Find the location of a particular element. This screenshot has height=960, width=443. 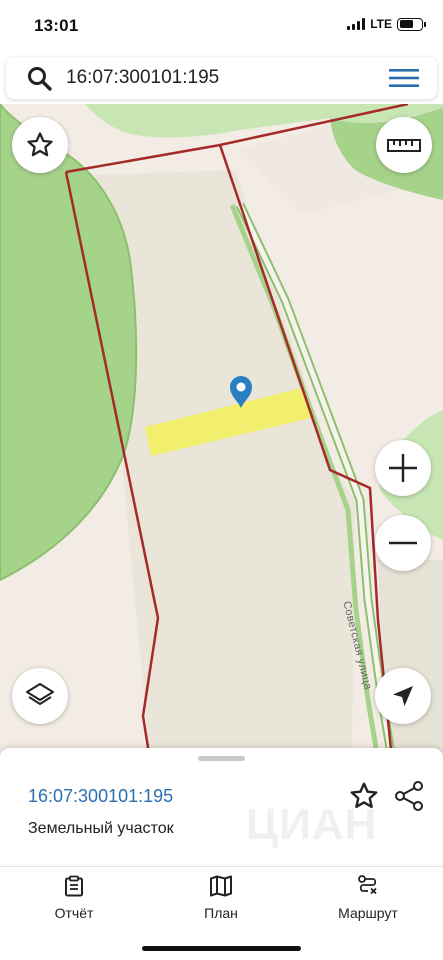

tab-plan: План is located at coordinates (221, 900).